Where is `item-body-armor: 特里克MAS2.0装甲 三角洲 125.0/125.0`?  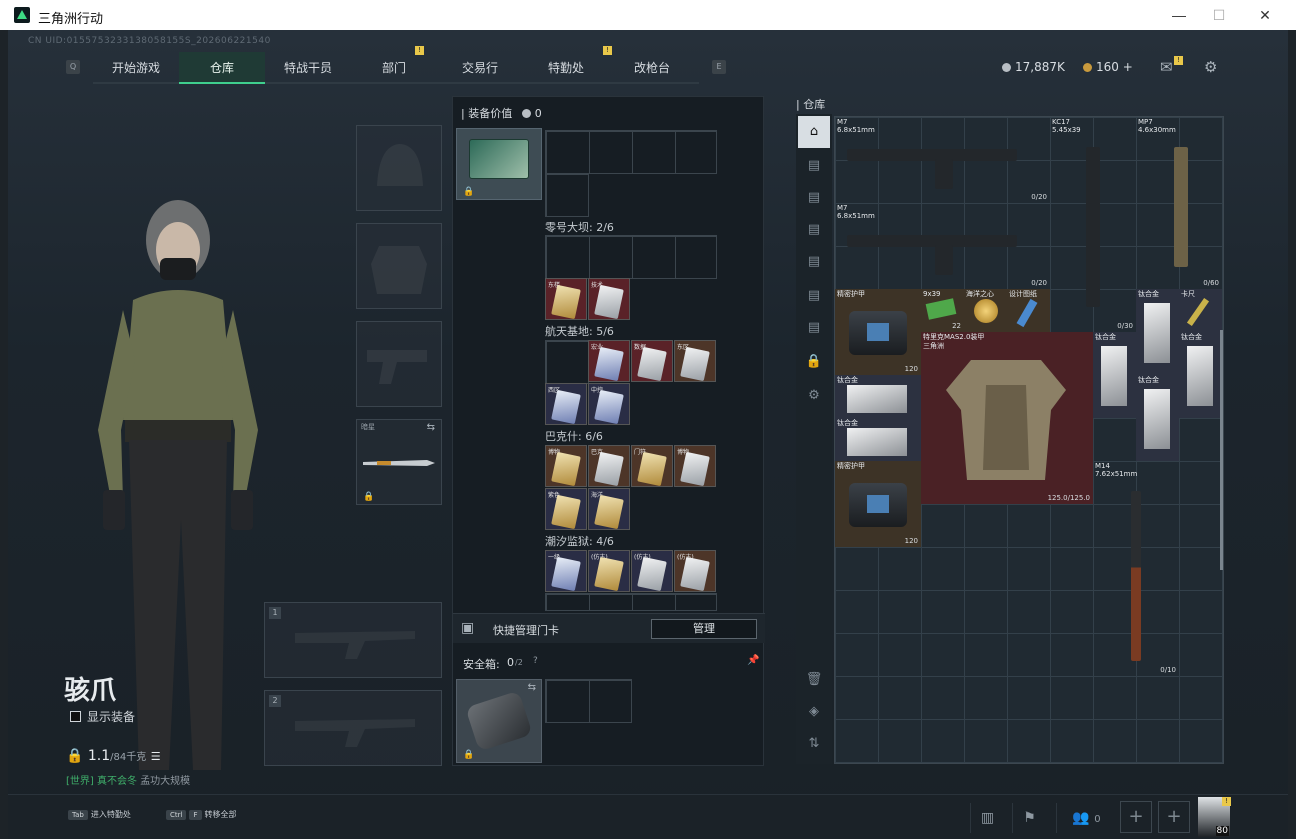
item-body-armor: 特里克MAS2.0装甲 三角洲 125.0/125.0 is located at coordinates (1007, 418).